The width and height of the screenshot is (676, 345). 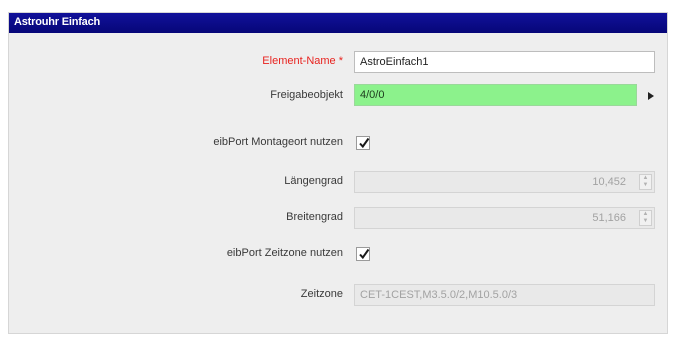 What do you see at coordinates (278, 142) in the screenshot?
I see `montageort-label: eibPort Montageort nutzen` at bounding box center [278, 142].